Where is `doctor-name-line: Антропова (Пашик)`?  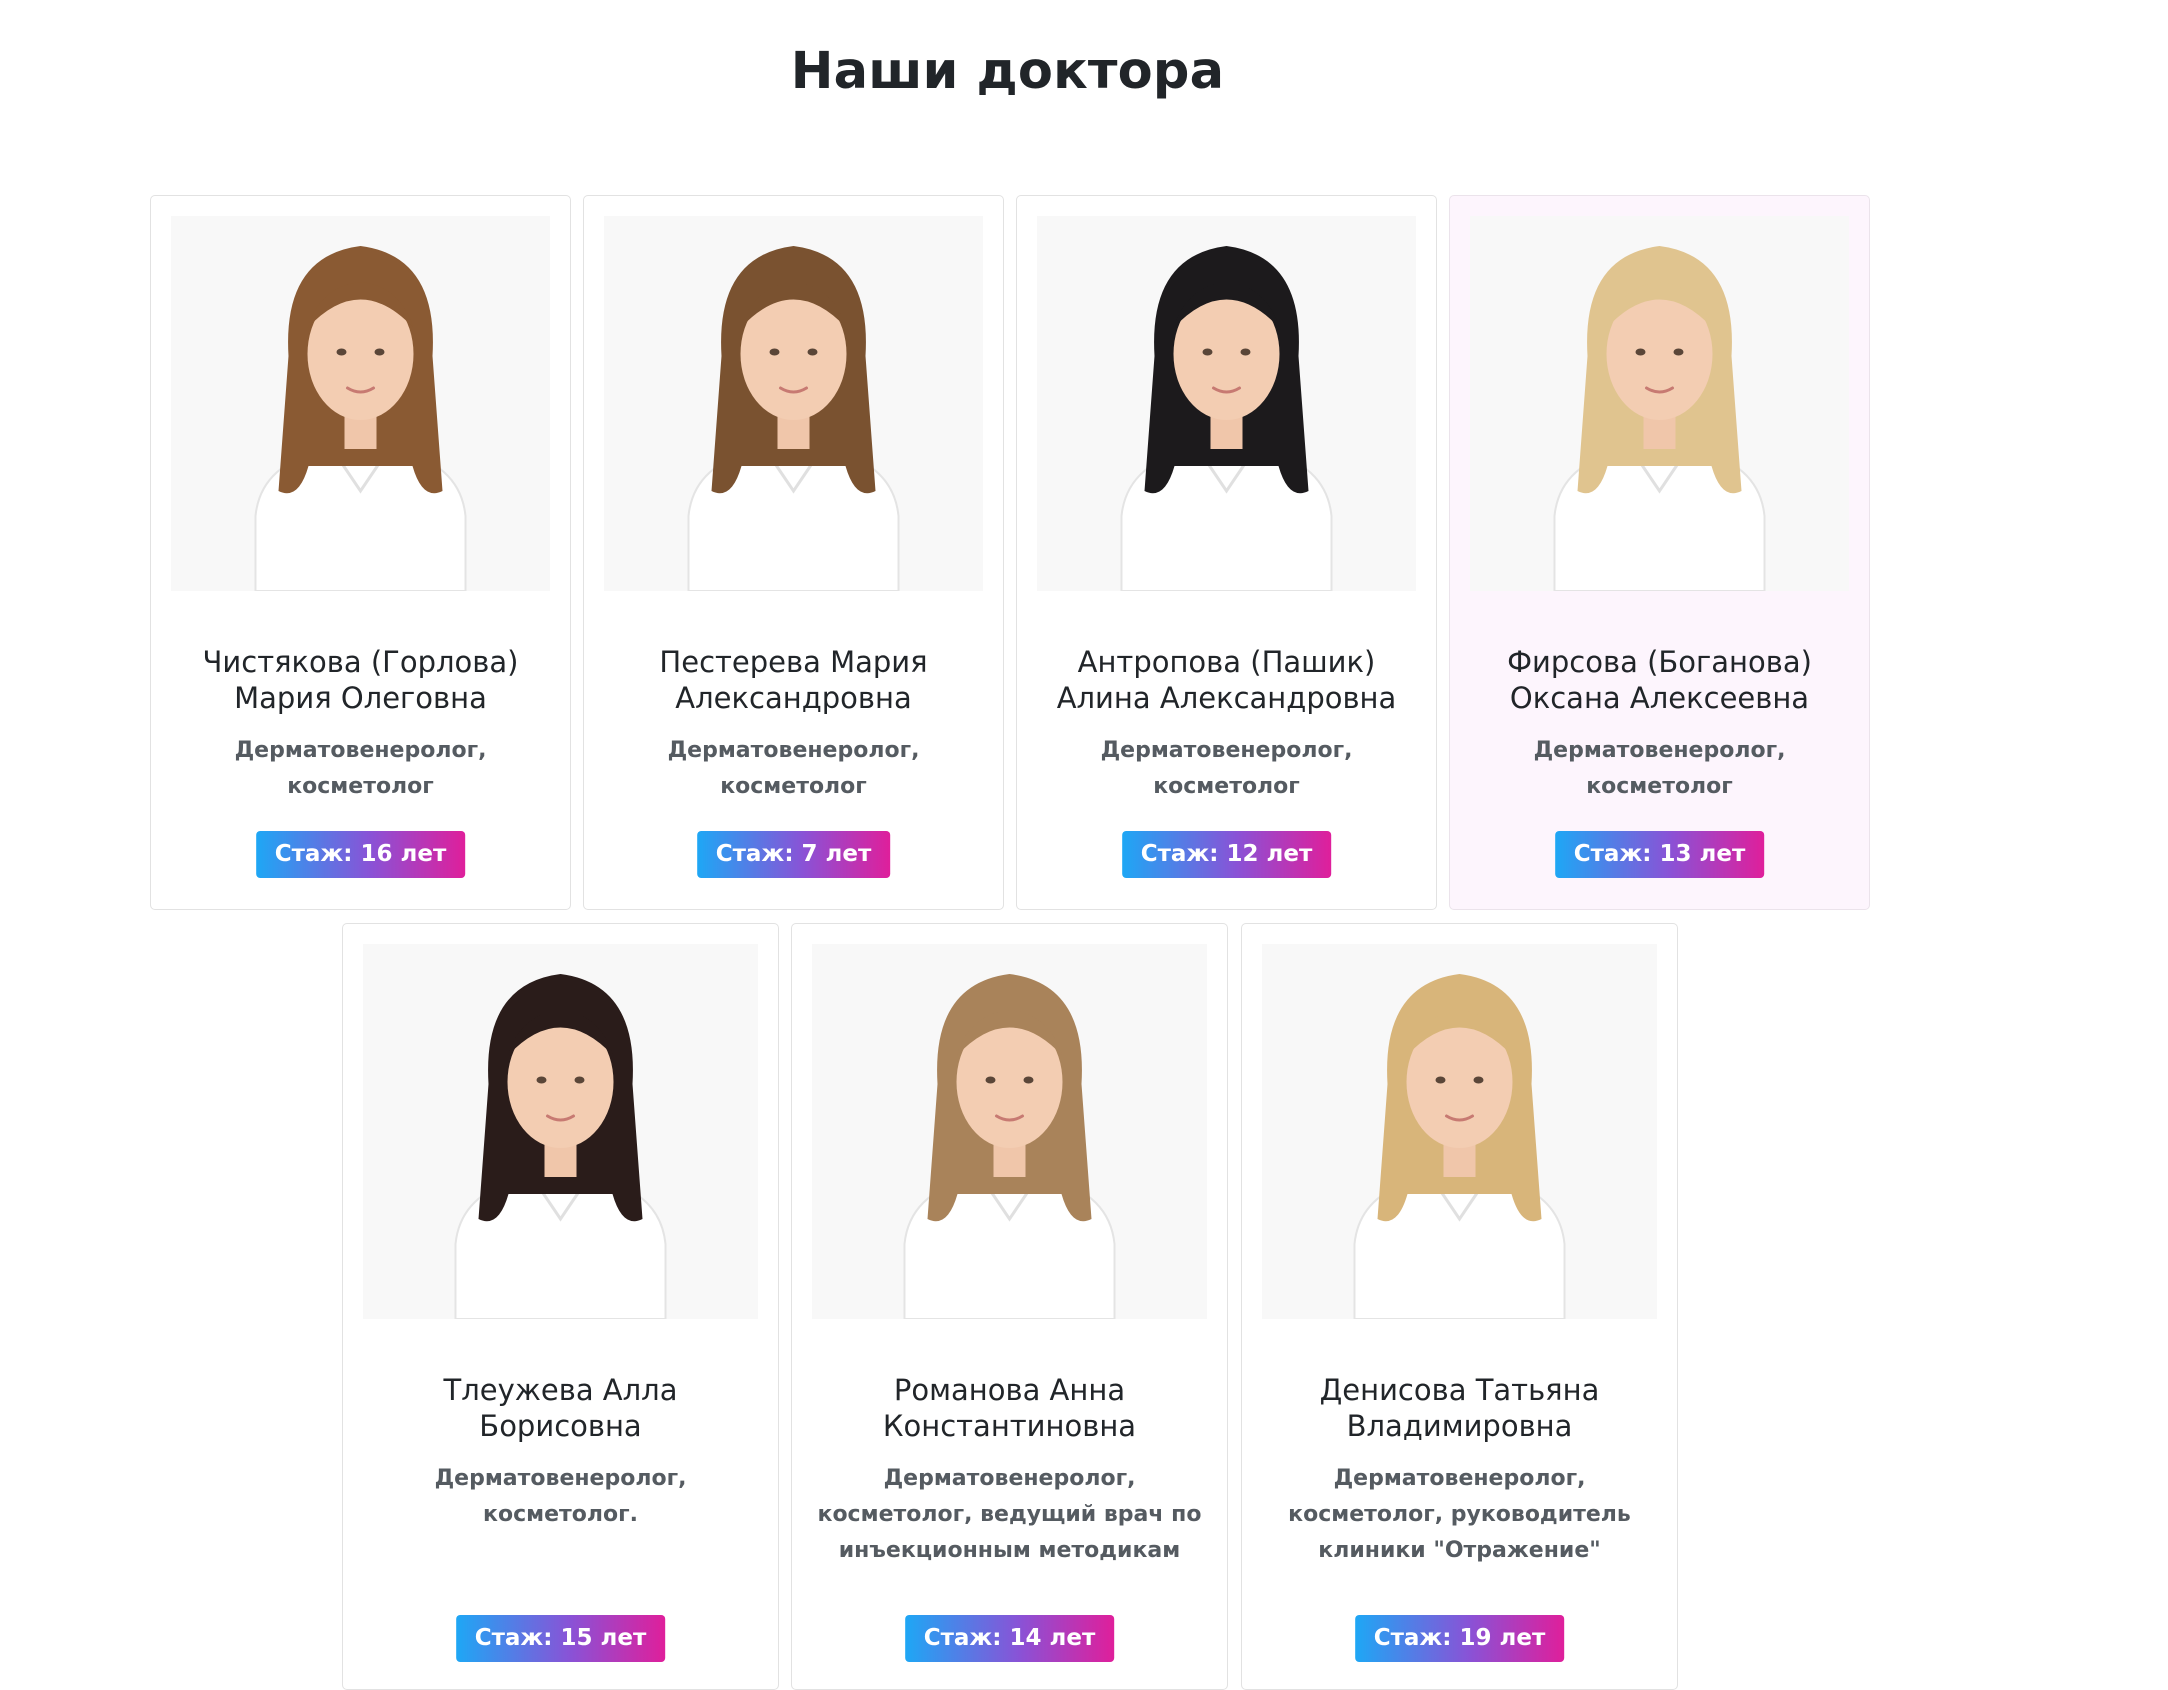
doctor-name-line: Антропова (Пашик) is located at coordinates (1226, 662).